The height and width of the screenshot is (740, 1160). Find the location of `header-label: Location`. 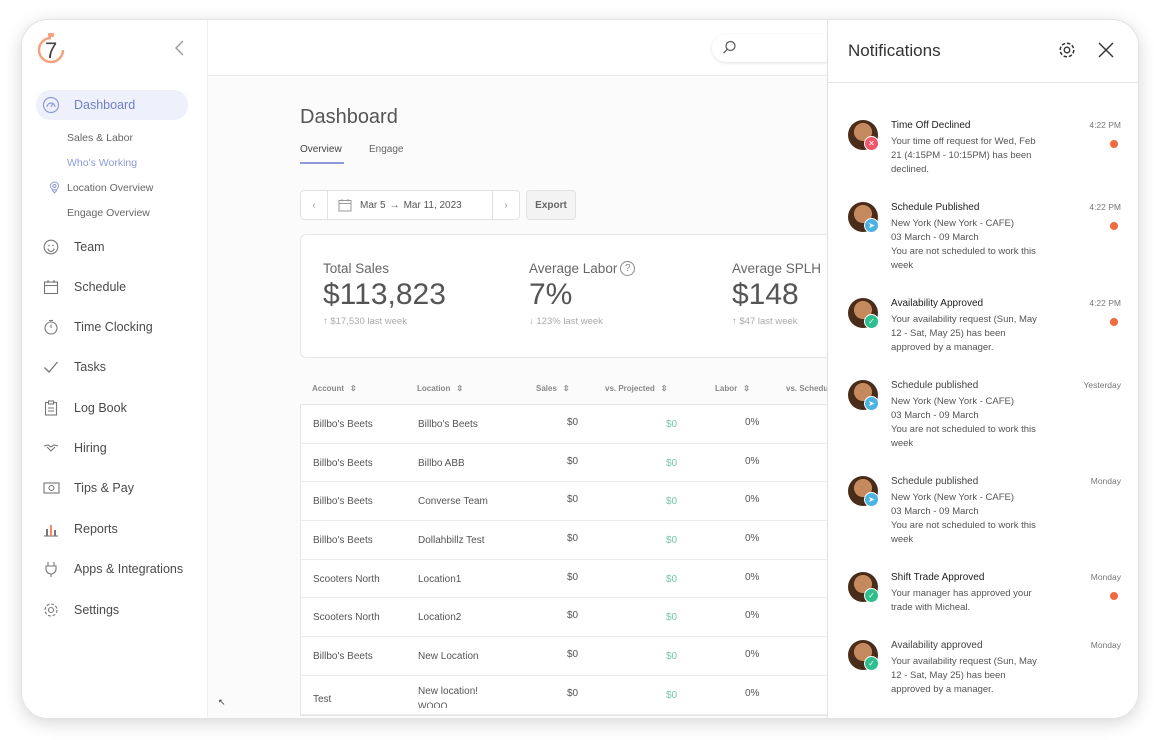

header-label: Location is located at coordinates (434, 388).